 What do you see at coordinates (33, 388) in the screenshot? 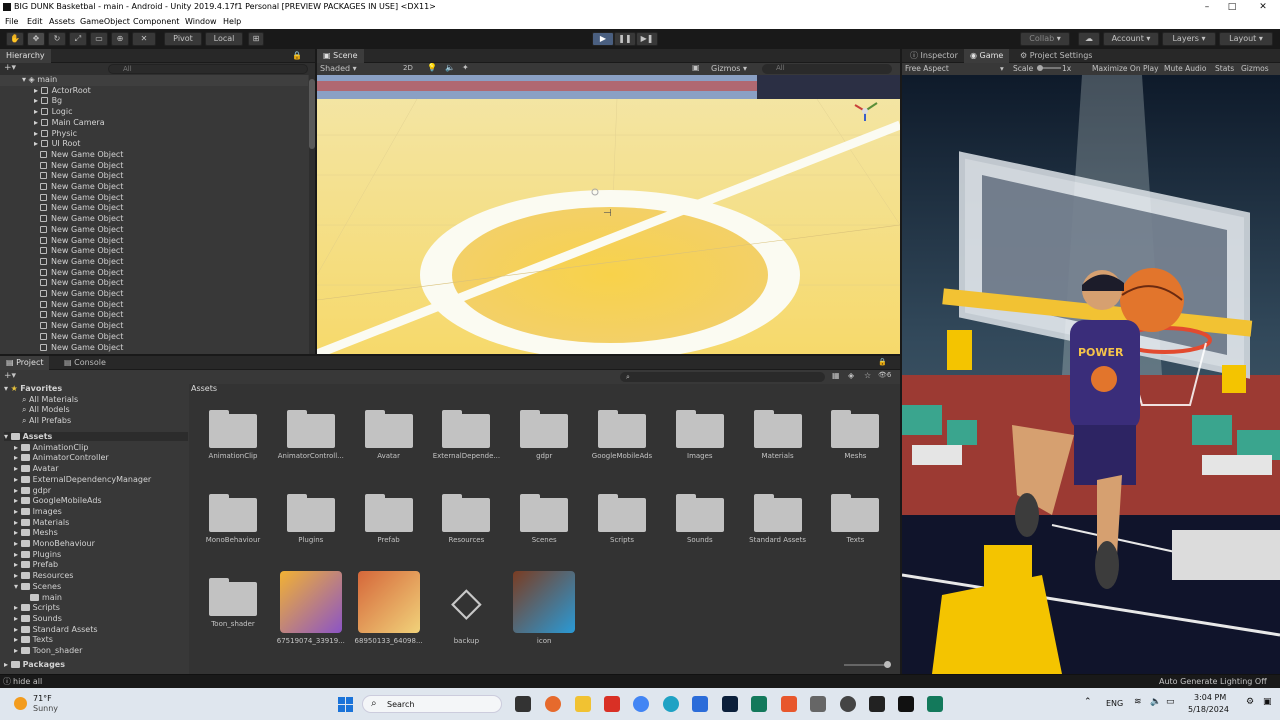
I see `favorites-node: ▾ ★ Favorites` at bounding box center [33, 388].